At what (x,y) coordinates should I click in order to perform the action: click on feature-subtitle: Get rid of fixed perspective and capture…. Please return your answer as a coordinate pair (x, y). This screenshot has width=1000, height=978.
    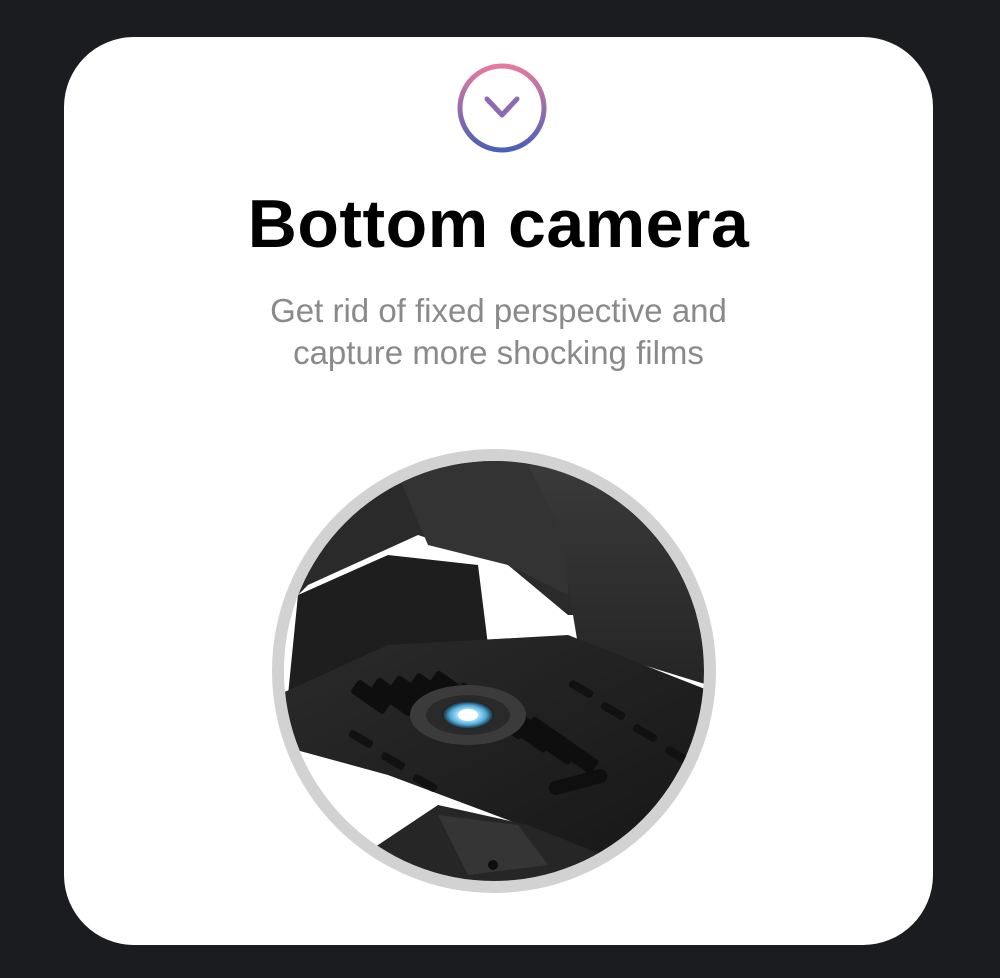
    Looking at the image, I should click on (498, 332).